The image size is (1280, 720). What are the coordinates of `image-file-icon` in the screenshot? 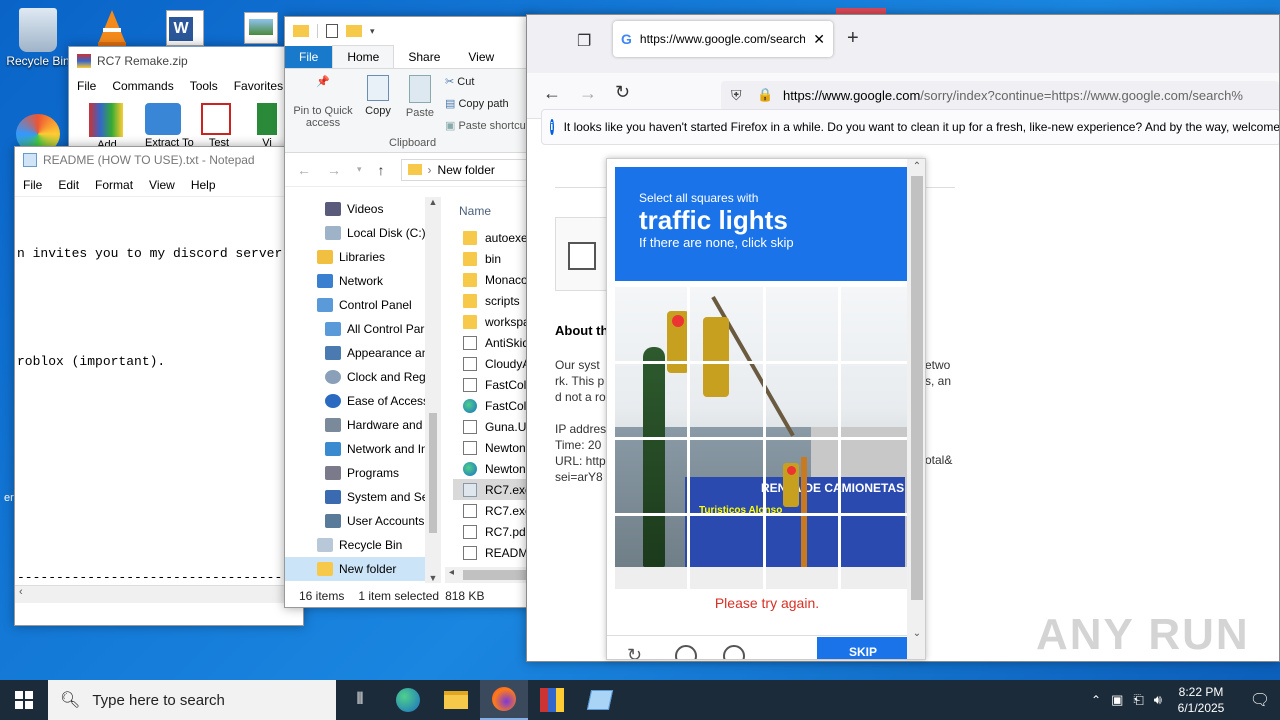 It's located at (261, 28).